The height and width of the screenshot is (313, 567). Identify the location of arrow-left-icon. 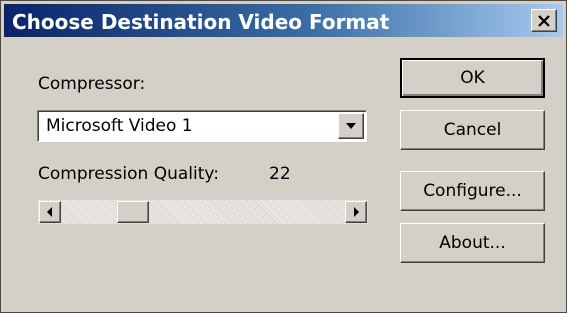
(49, 212).